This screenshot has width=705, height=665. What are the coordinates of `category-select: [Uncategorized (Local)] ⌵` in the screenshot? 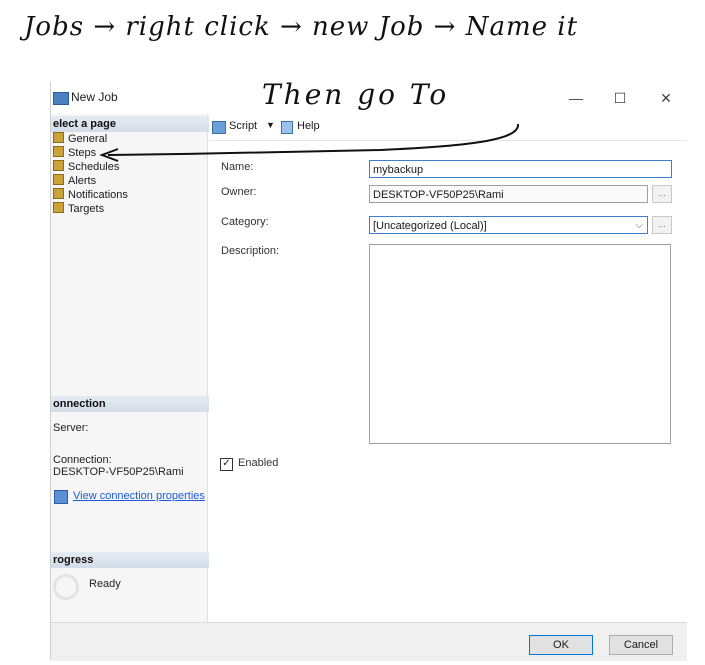 It's located at (508, 225).